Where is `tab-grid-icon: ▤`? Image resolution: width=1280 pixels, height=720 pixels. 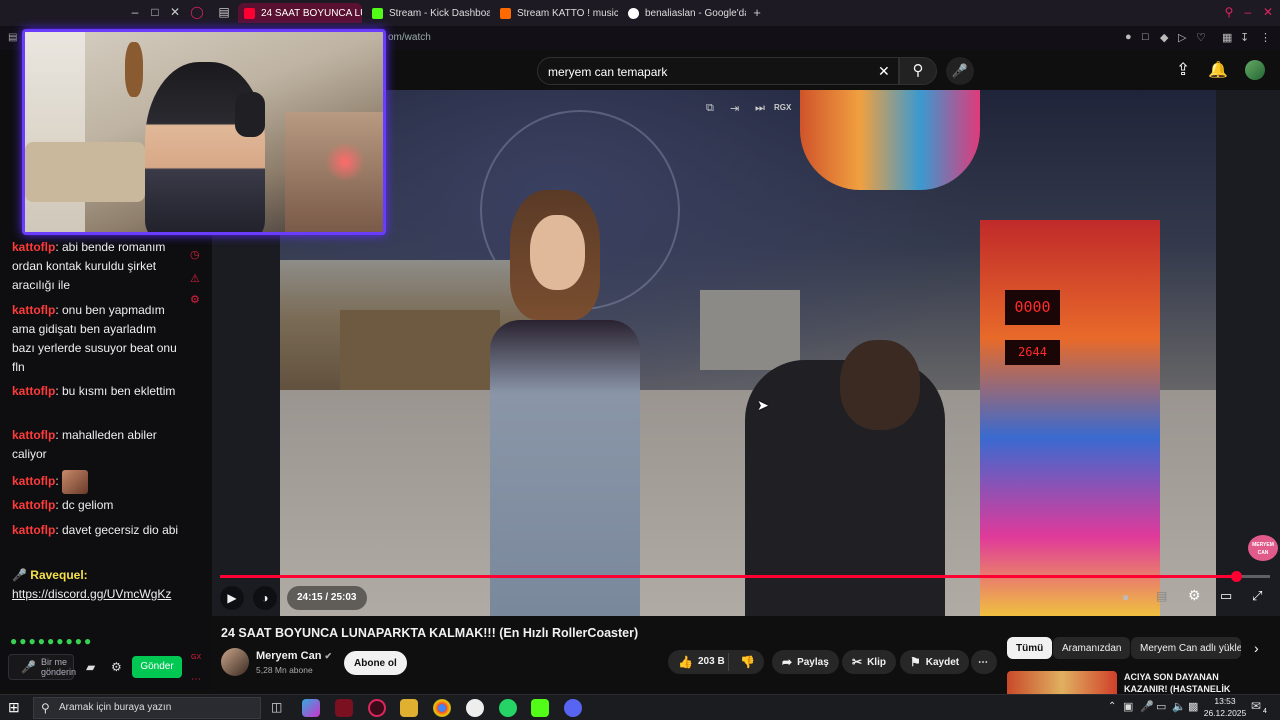
tab-grid-icon: ▤ is located at coordinates (224, 12).